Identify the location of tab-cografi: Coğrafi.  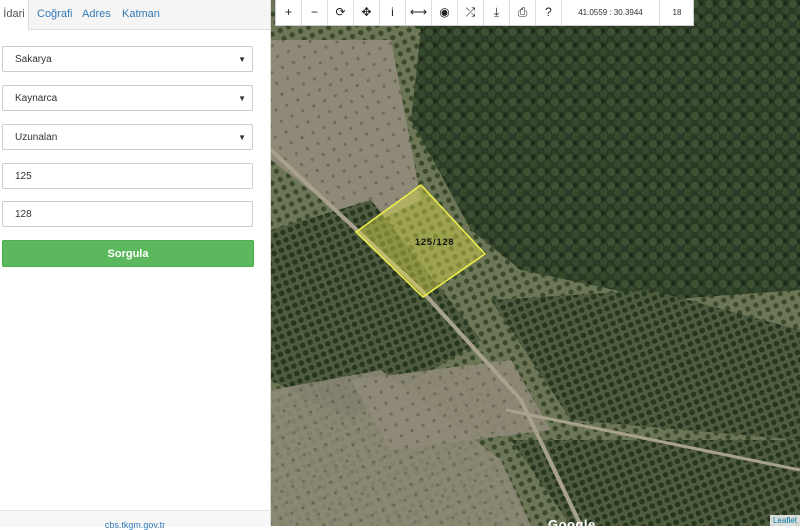
(54, 14).